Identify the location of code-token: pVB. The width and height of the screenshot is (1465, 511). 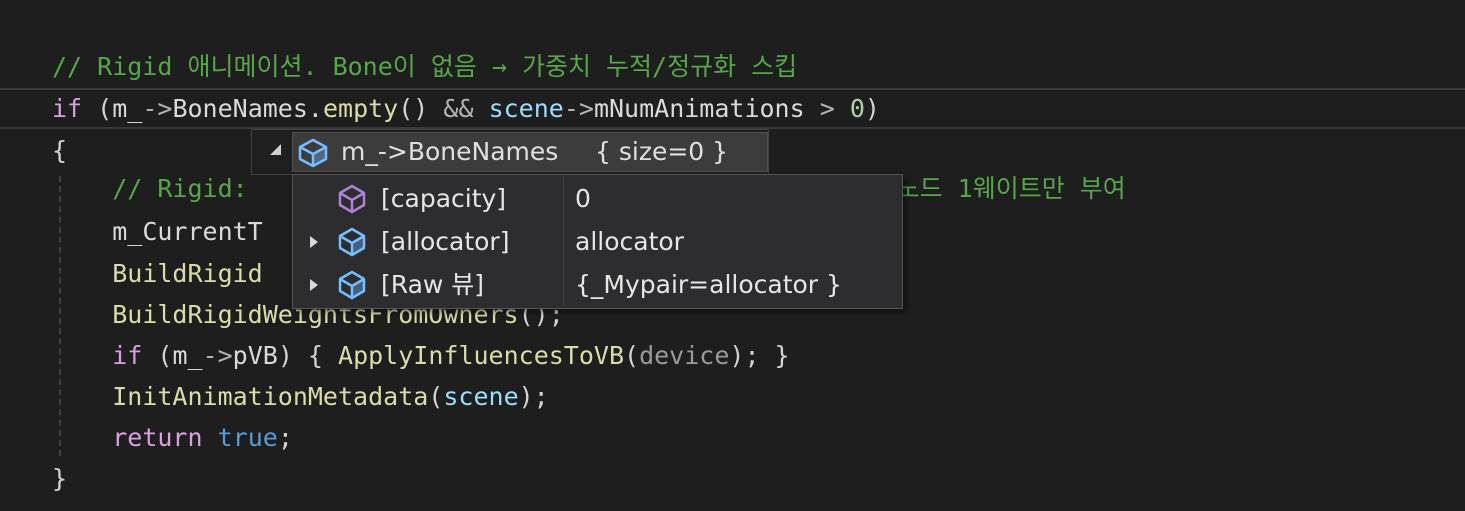
(255, 355).